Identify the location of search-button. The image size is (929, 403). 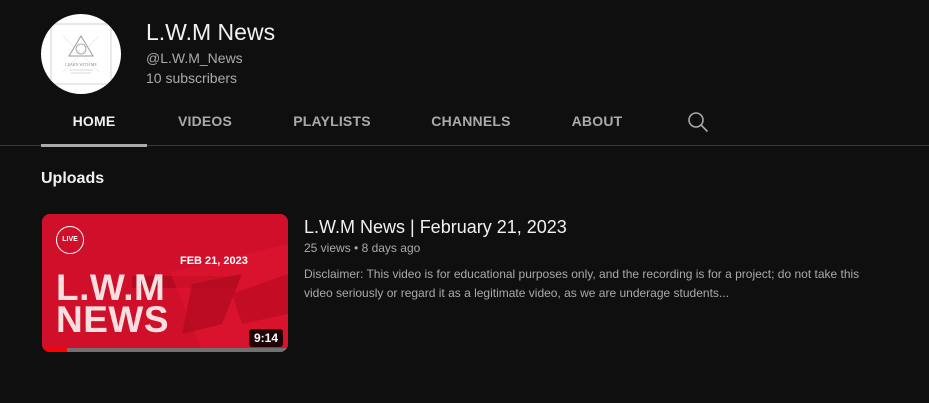
(698, 122).